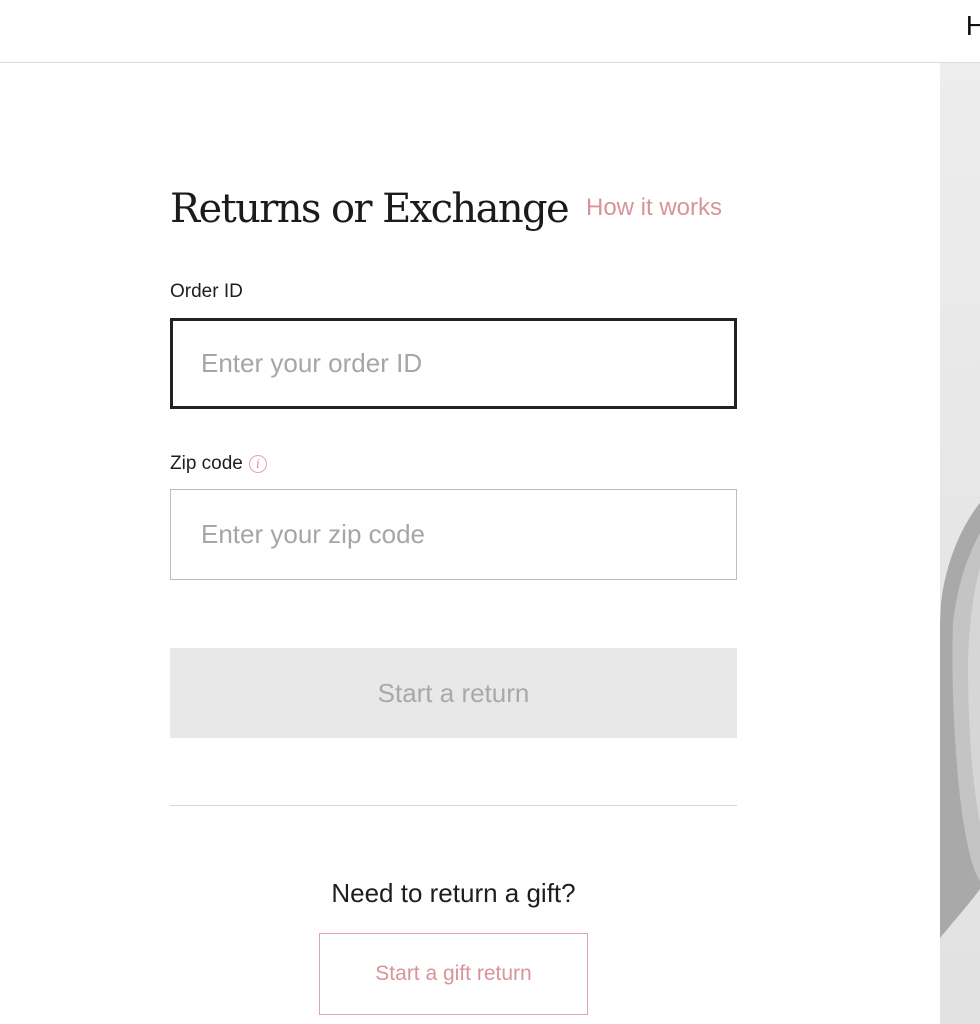 The image size is (980, 1024). I want to click on side-image-figure, so click(960, 720).